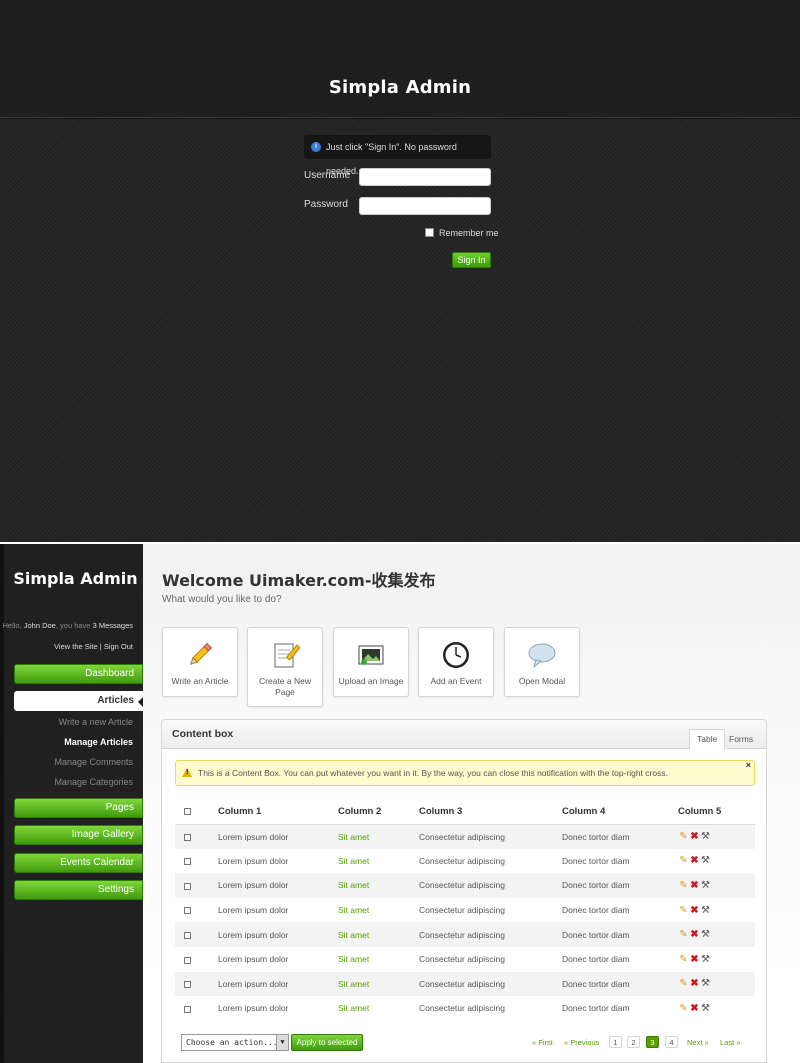 The width and height of the screenshot is (800, 1063). Describe the element at coordinates (378, 812) in the screenshot. I see `column-header: Column 2` at that location.